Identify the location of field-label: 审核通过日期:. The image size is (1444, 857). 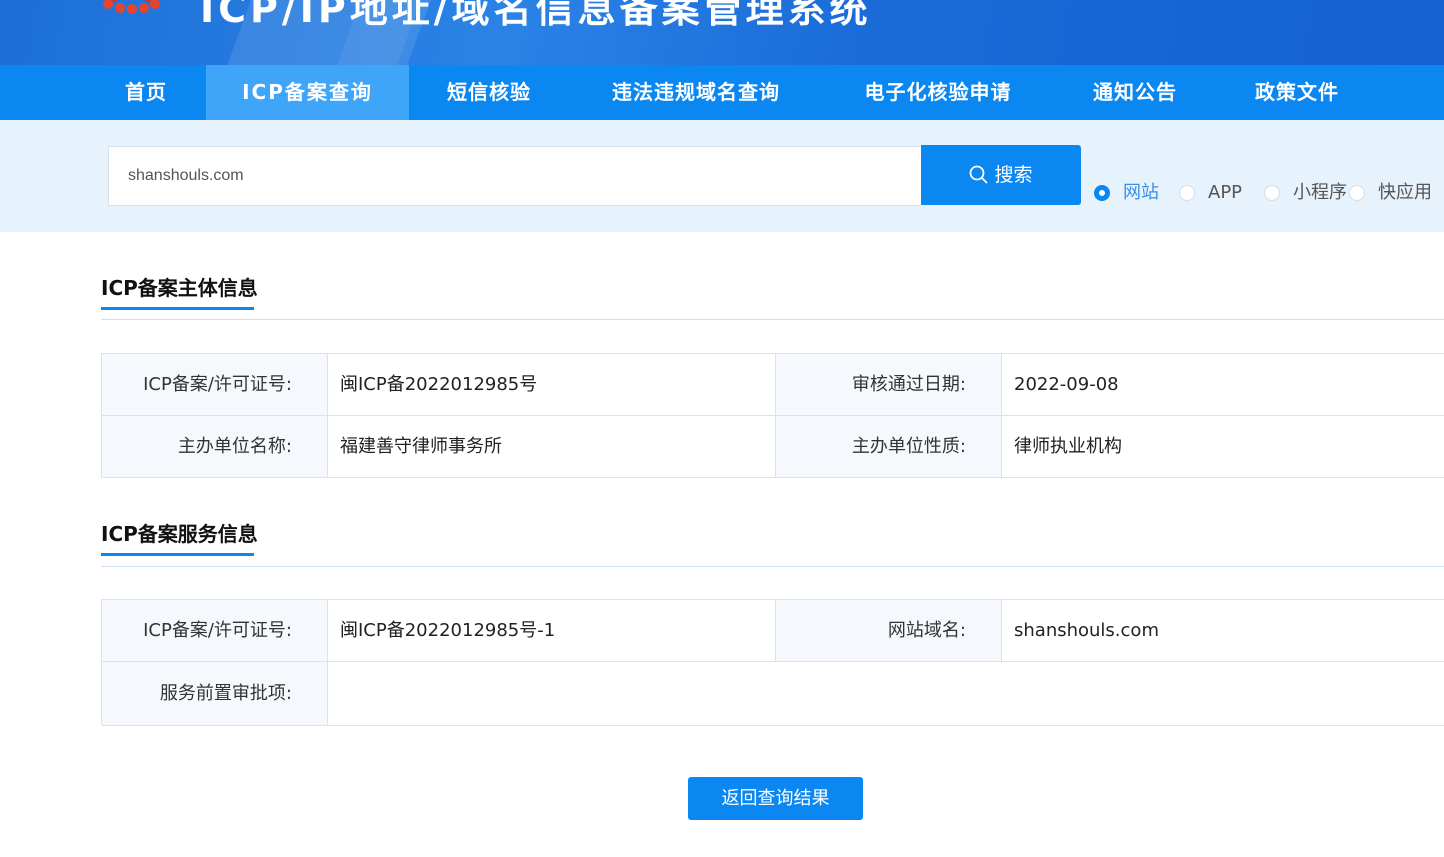
(889, 385).